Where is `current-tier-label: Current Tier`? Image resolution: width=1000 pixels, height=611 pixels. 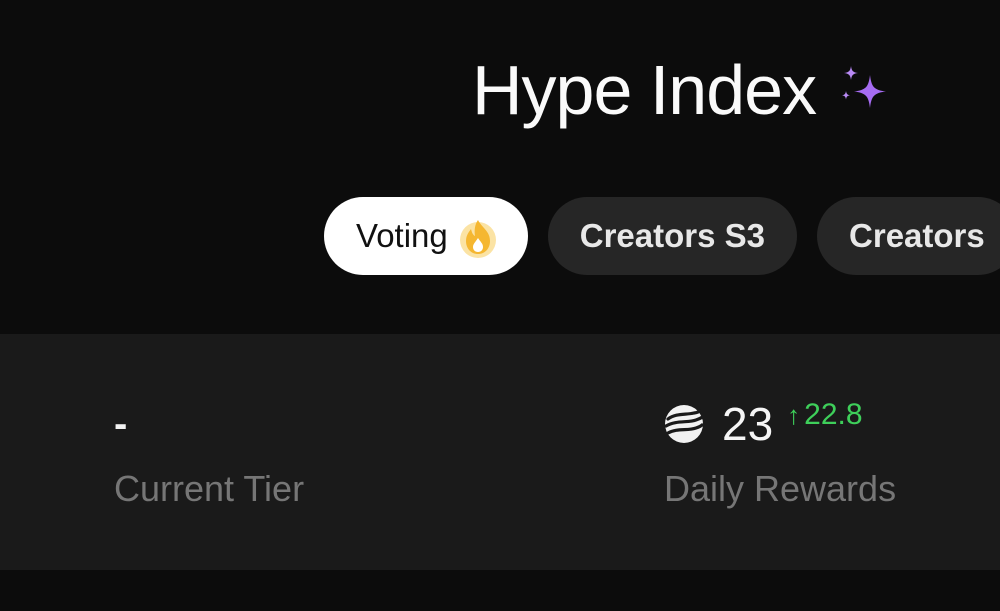 current-tier-label: Current Tier is located at coordinates (209, 488).